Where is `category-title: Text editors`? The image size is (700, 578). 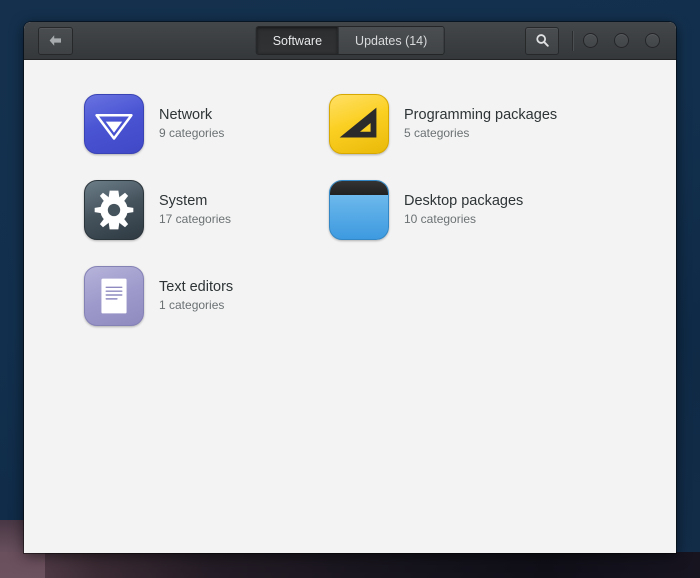 category-title: Text editors is located at coordinates (196, 286).